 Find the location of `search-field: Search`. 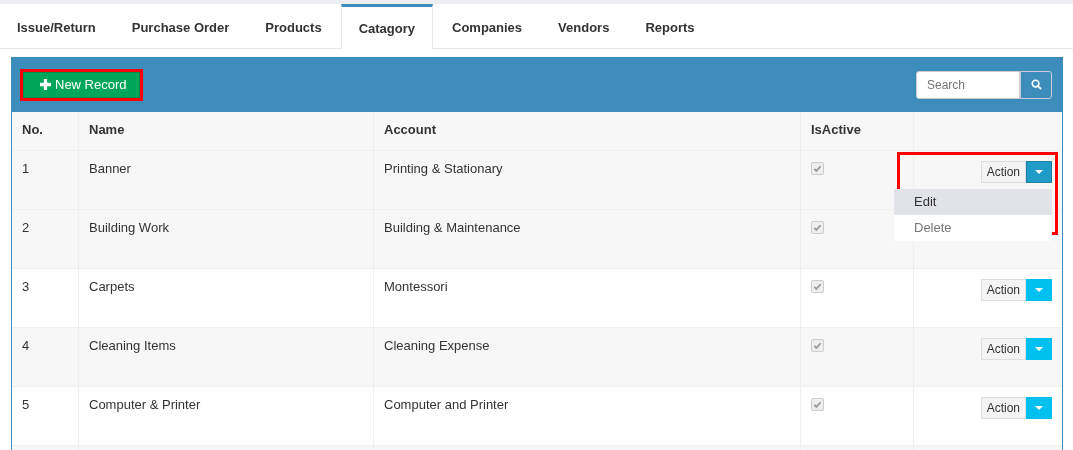

search-field: Search is located at coordinates (968, 84).